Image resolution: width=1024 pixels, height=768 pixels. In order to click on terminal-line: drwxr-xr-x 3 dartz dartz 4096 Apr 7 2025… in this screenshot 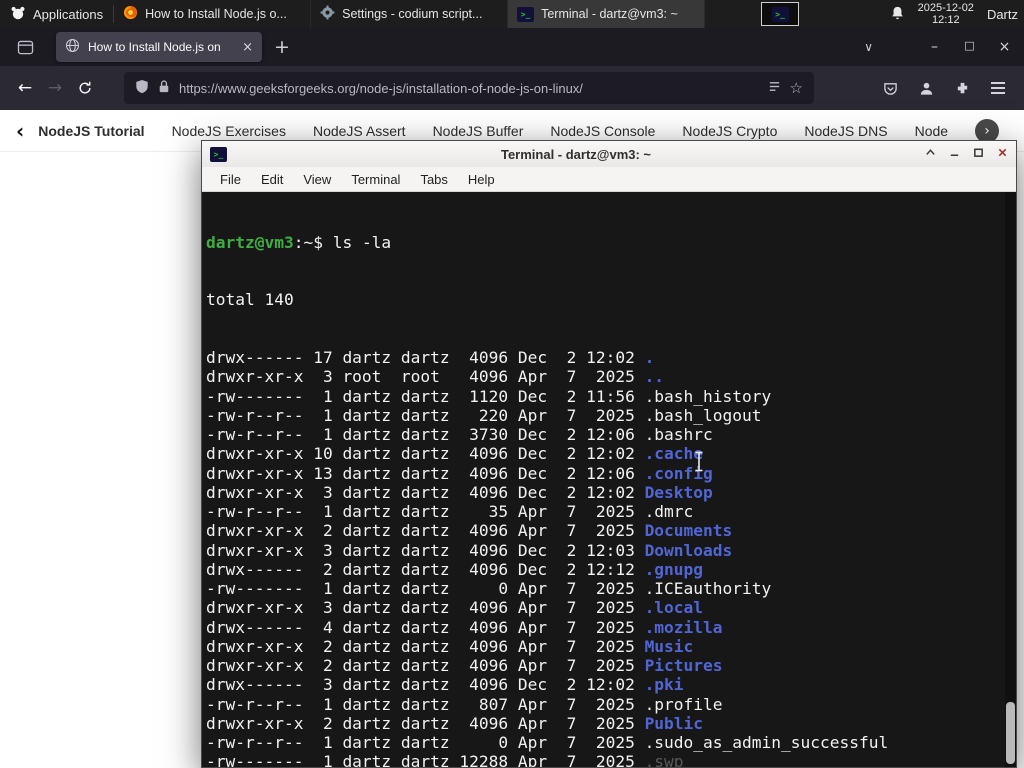, I will do `click(455, 608)`.